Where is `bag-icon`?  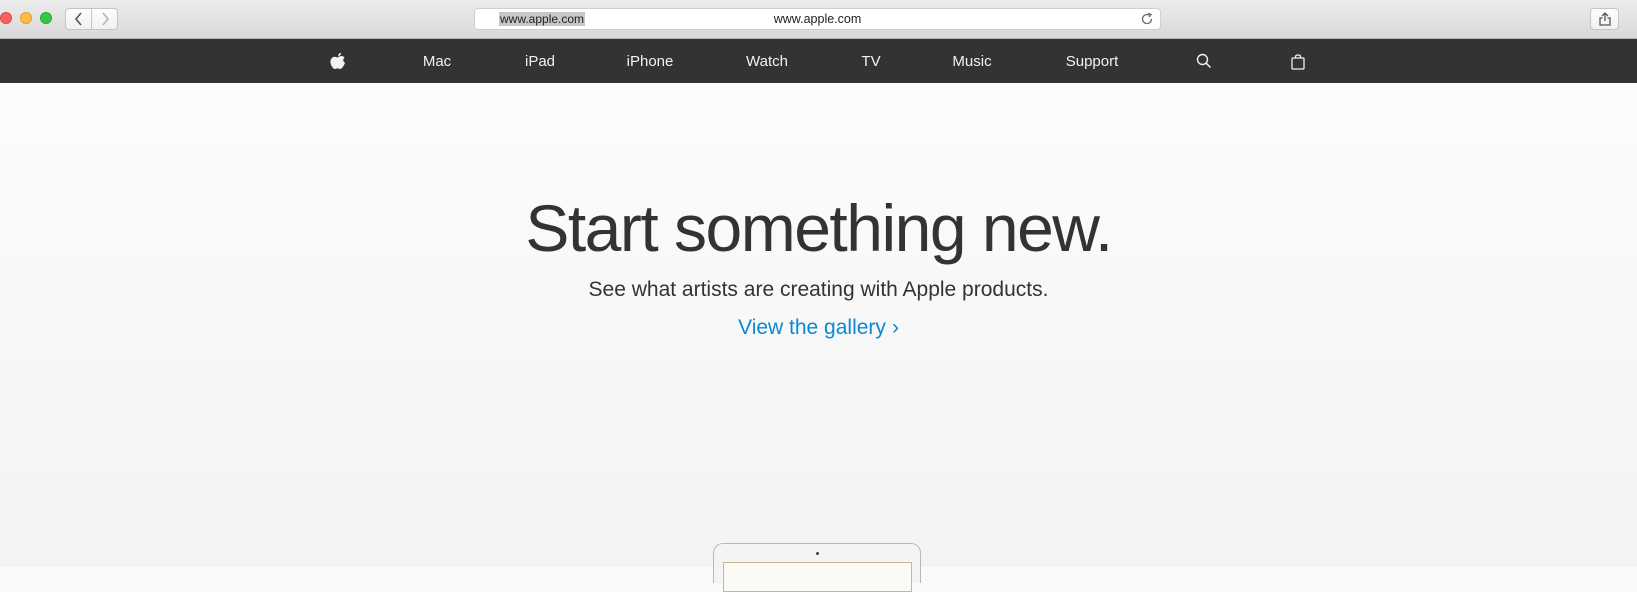 bag-icon is located at coordinates (1298, 61).